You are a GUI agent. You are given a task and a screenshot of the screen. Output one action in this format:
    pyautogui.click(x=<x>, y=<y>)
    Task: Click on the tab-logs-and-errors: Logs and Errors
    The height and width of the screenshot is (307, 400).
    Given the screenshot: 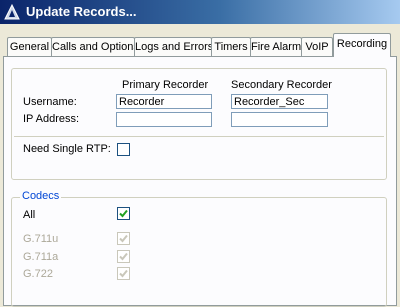 What is the action you would take?
    pyautogui.click(x=173, y=46)
    